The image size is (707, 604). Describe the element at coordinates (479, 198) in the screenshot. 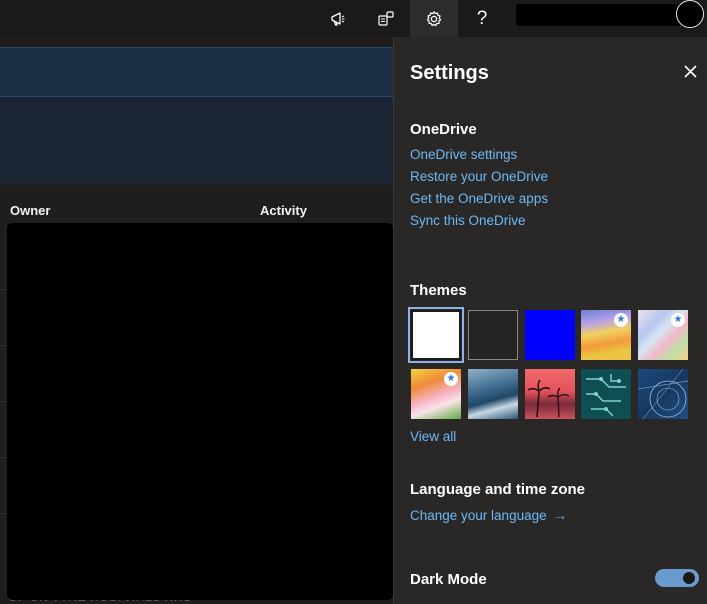

I see `get-onedrive-apps-link: Get the OneDrive apps` at that location.